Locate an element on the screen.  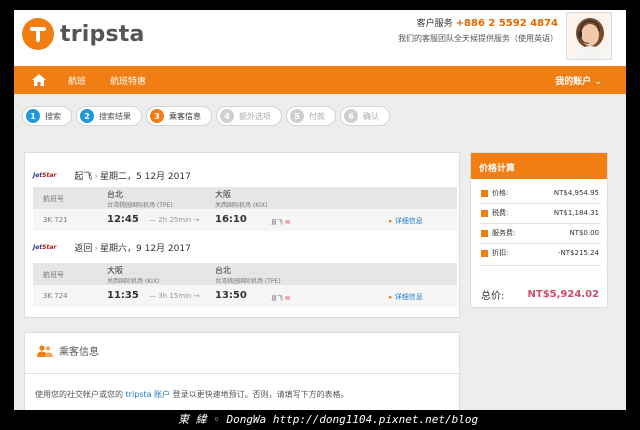
outbound-direction: 起飞 is located at coordinates (83, 177).